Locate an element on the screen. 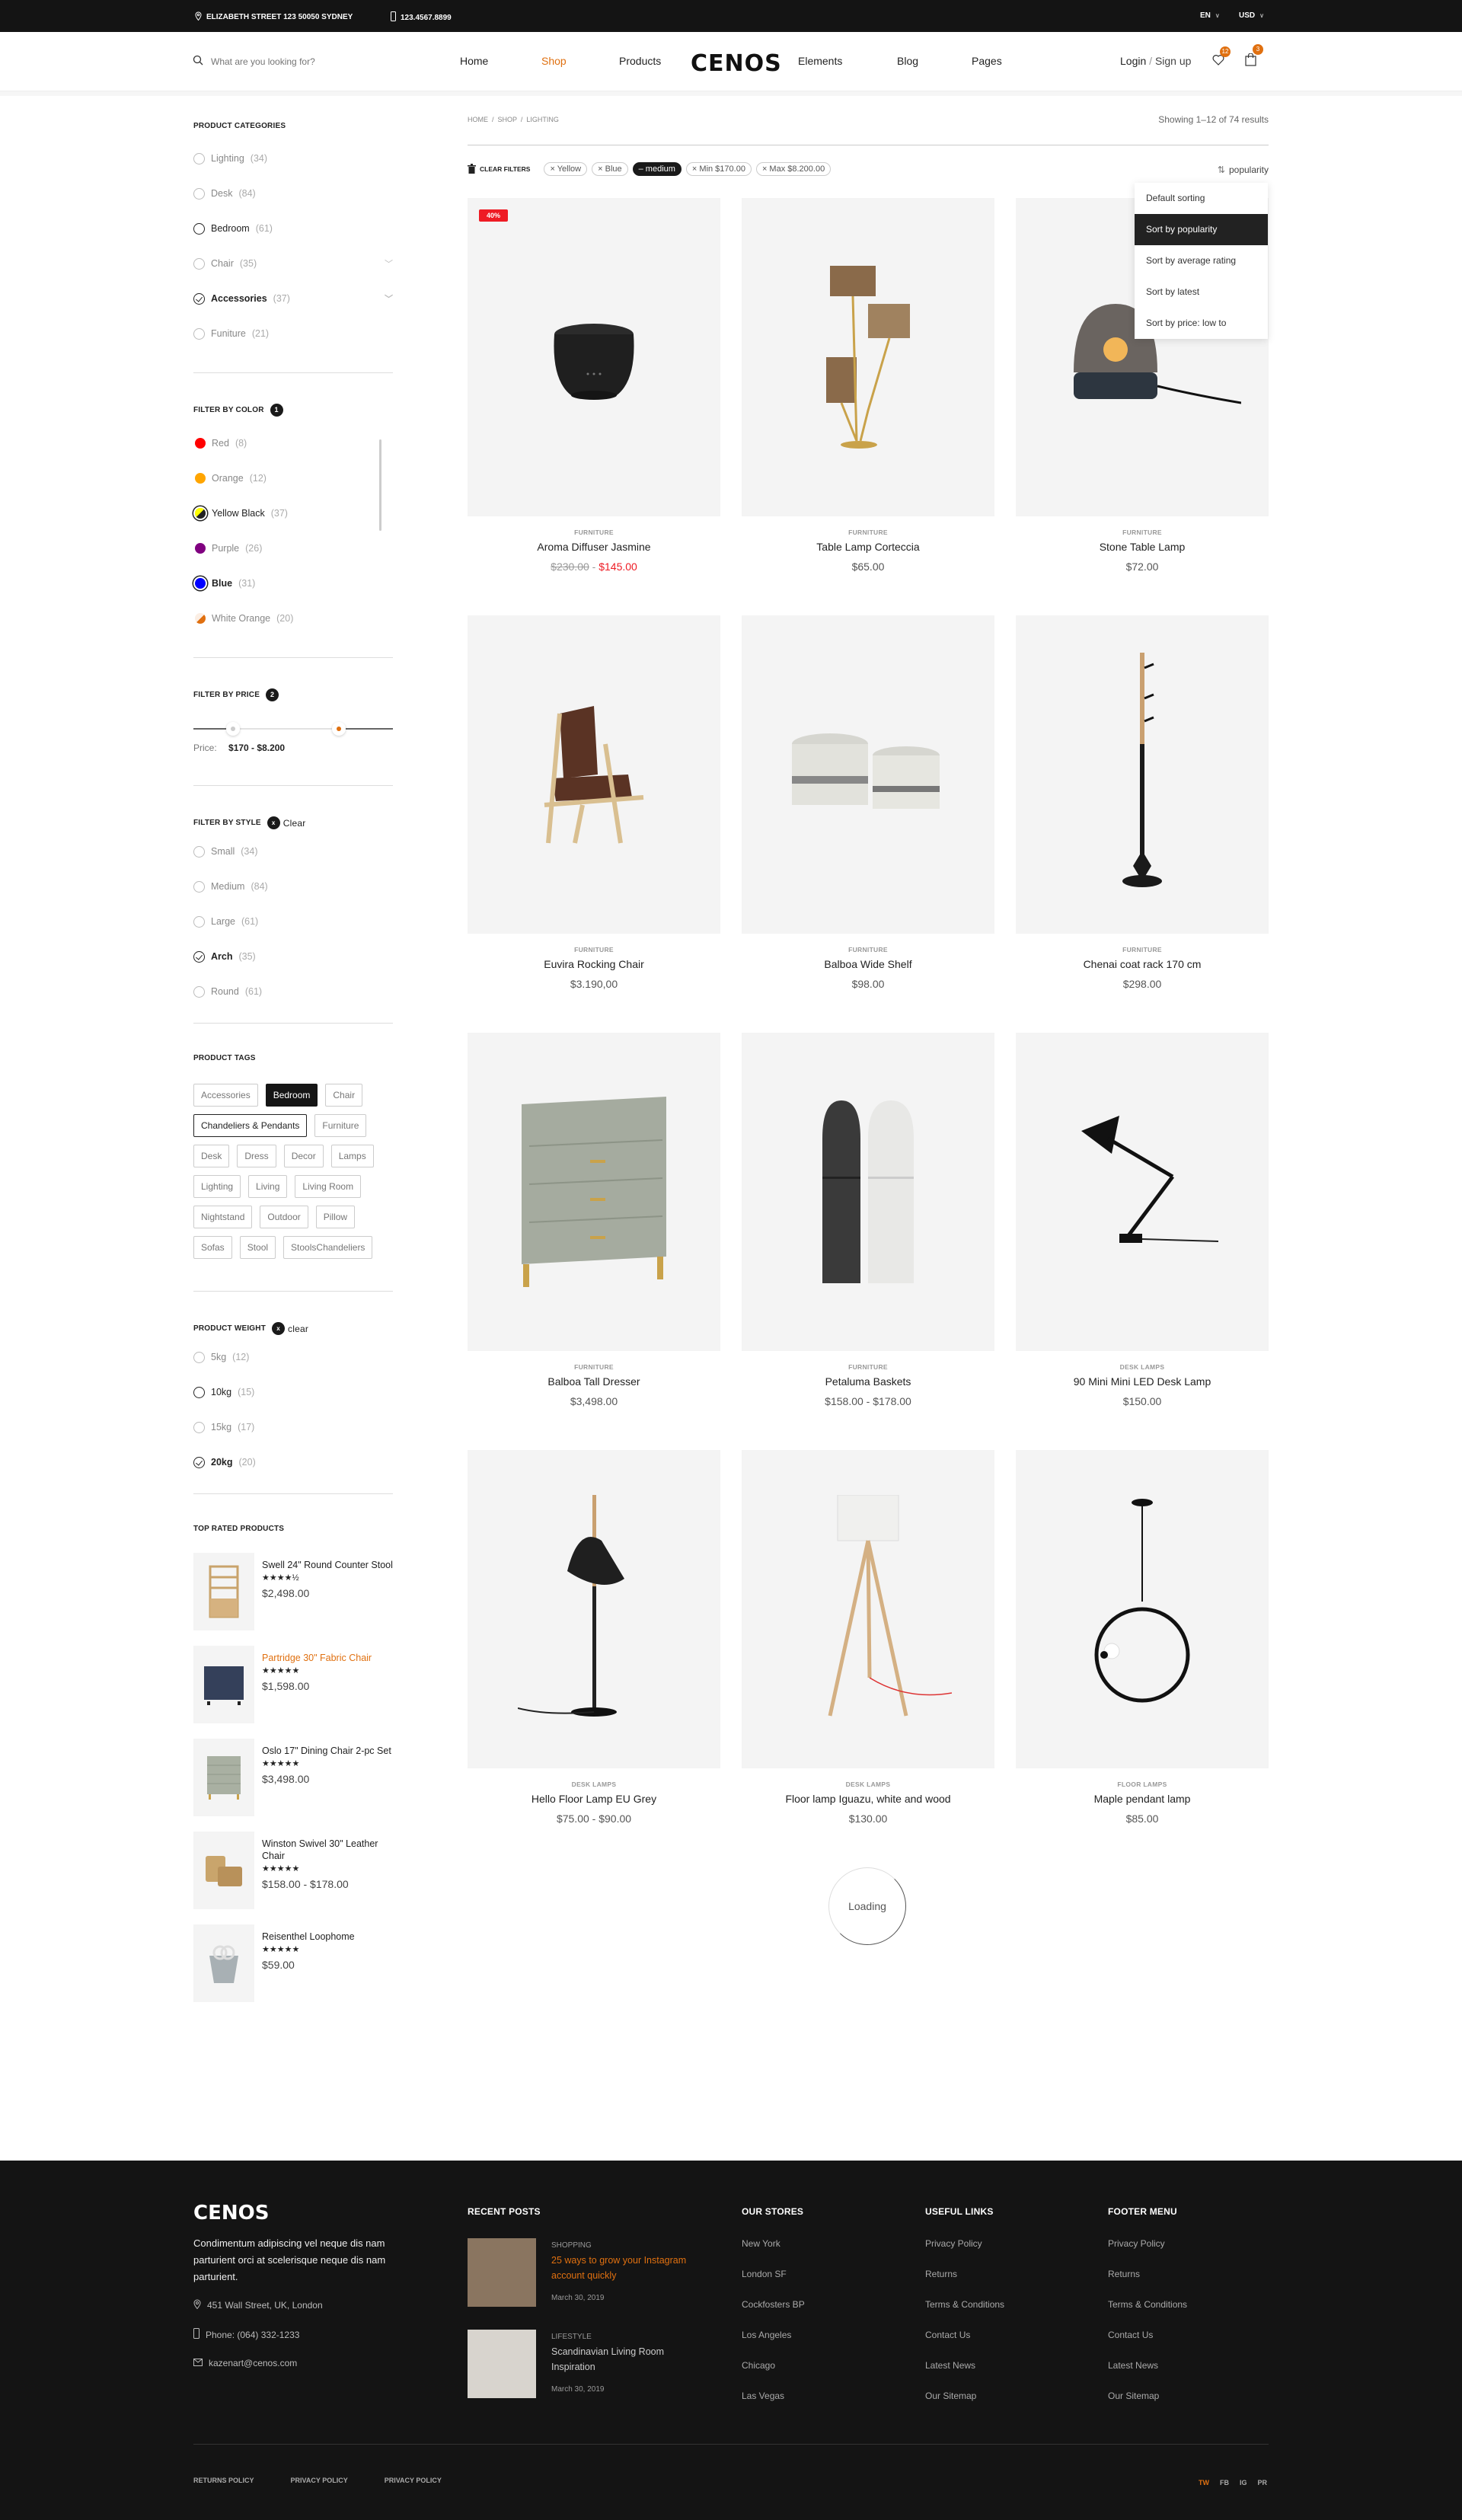 Image resolution: width=1462 pixels, height=2520 pixels. product-image: 40% is located at coordinates (594, 357).